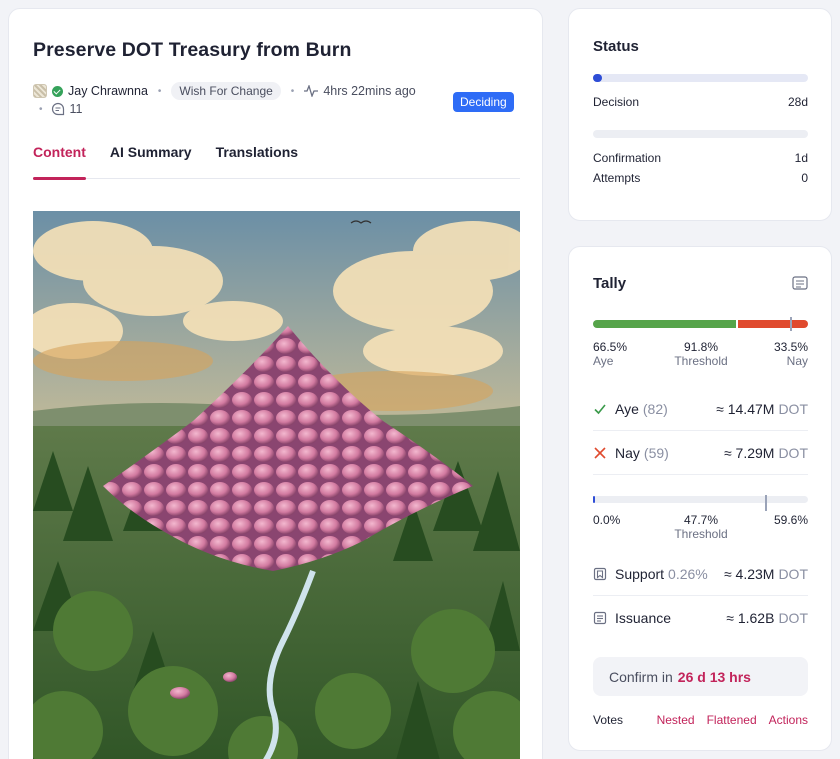 The height and width of the screenshot is (759, 840). I want to click on decision-value: 28d, so click(797, 102).